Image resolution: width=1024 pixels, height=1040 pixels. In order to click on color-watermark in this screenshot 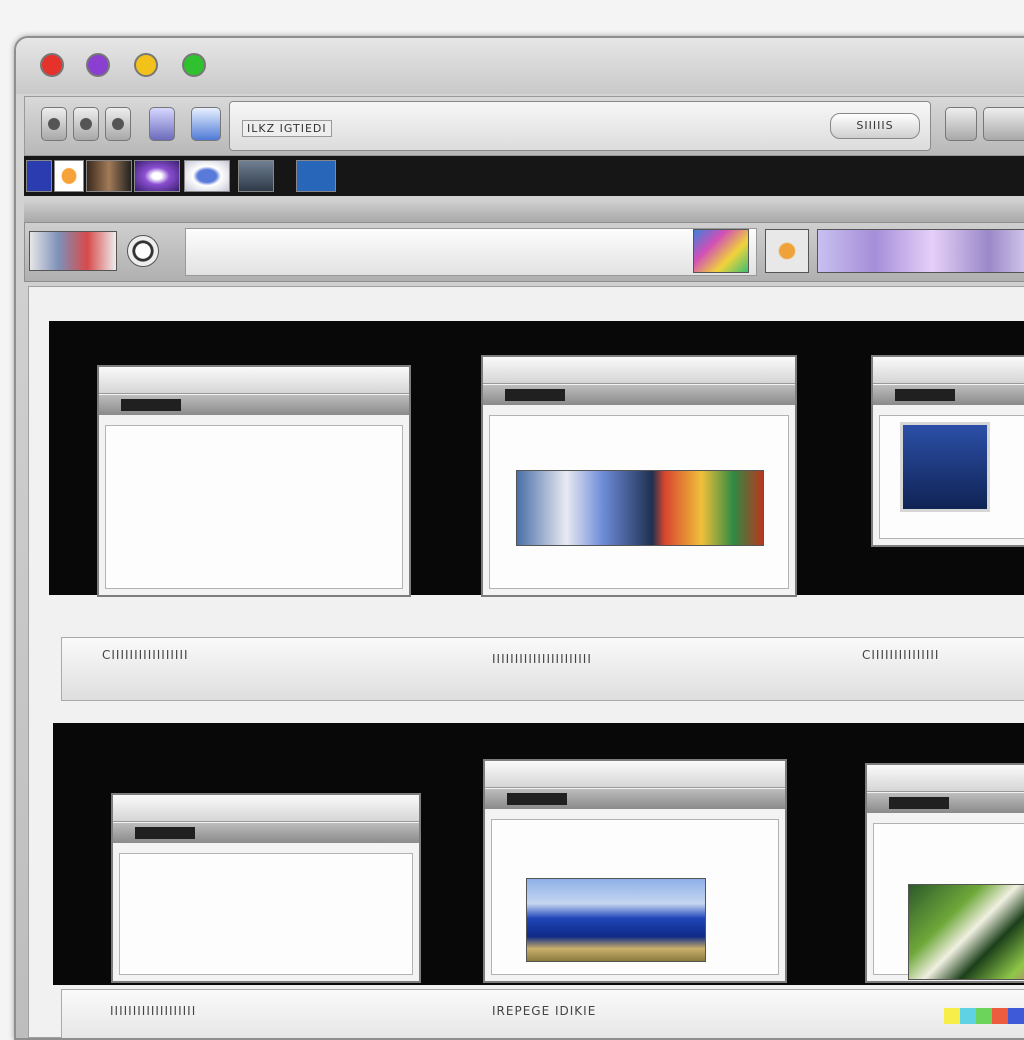, I will do `click(984, 1016)`.